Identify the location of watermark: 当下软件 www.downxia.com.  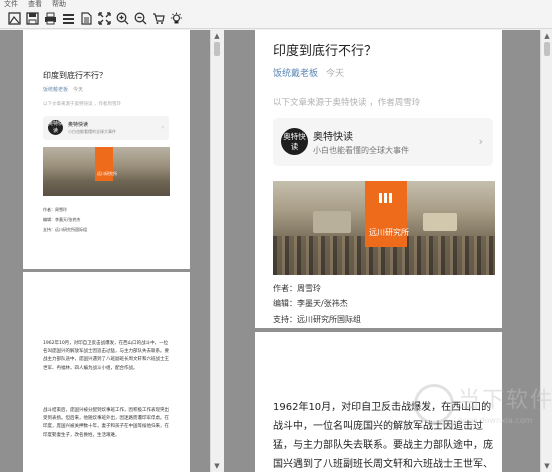
(483, 425).